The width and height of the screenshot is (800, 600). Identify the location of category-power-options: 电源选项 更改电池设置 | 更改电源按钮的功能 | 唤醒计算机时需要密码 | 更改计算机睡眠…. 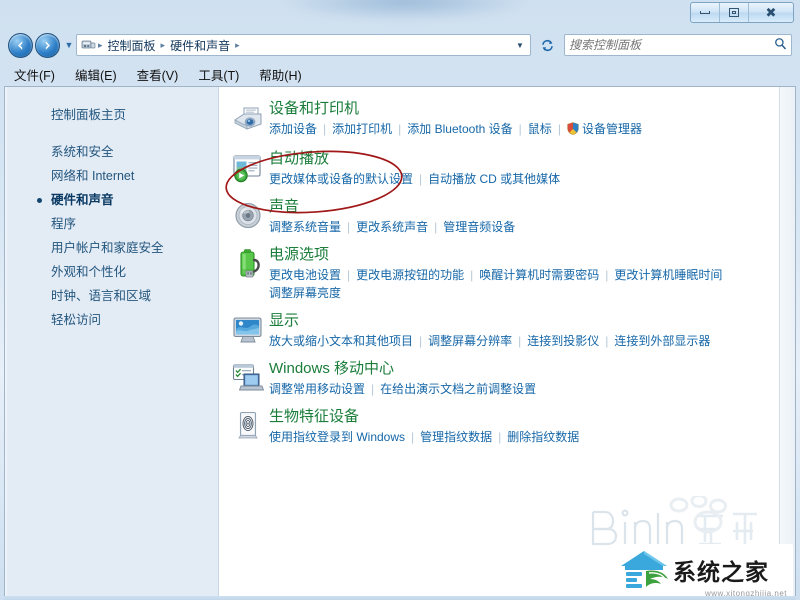
(511, 273).